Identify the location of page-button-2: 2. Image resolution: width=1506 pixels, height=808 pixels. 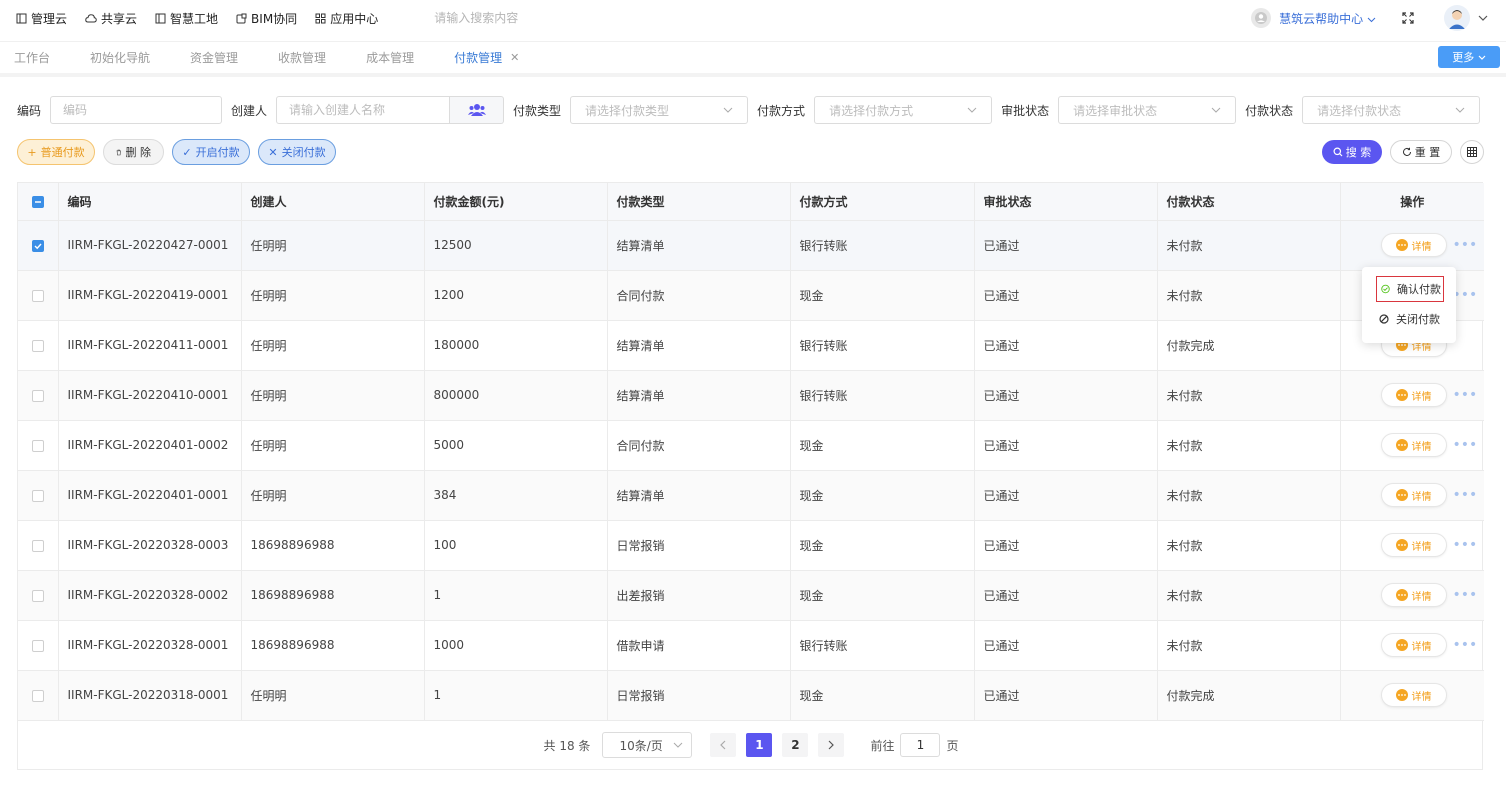
(795, 745).